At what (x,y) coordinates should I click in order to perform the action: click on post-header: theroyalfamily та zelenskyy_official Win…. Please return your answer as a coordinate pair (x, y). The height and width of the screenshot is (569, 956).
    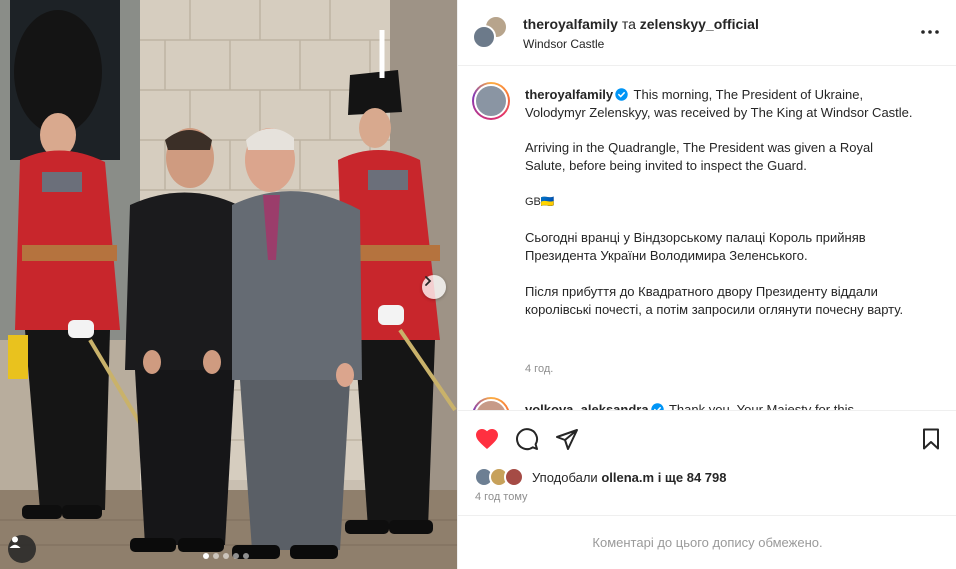
    Looking at the image, I should click on (707, 33).